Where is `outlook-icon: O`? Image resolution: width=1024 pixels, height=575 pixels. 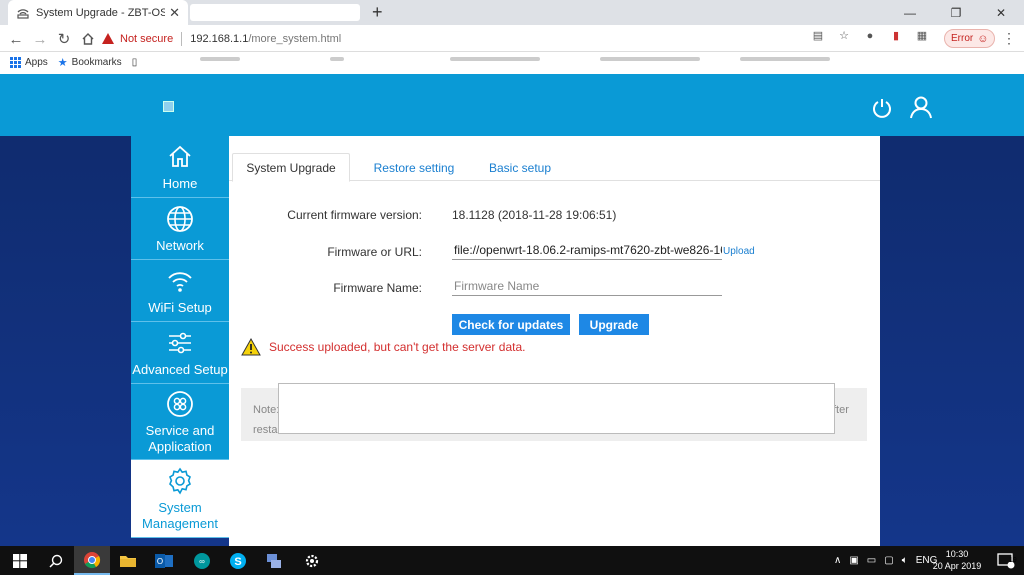 outlook-icon: O is located at coordinates (164, 560).